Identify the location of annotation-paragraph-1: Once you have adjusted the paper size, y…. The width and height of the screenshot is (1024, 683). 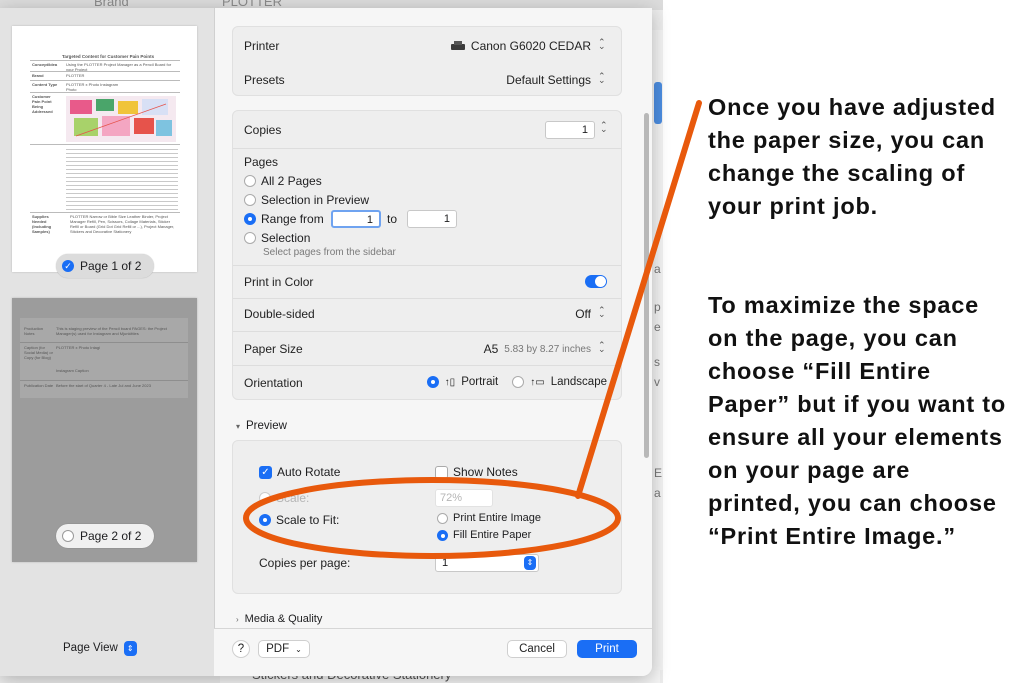
(852, 156).